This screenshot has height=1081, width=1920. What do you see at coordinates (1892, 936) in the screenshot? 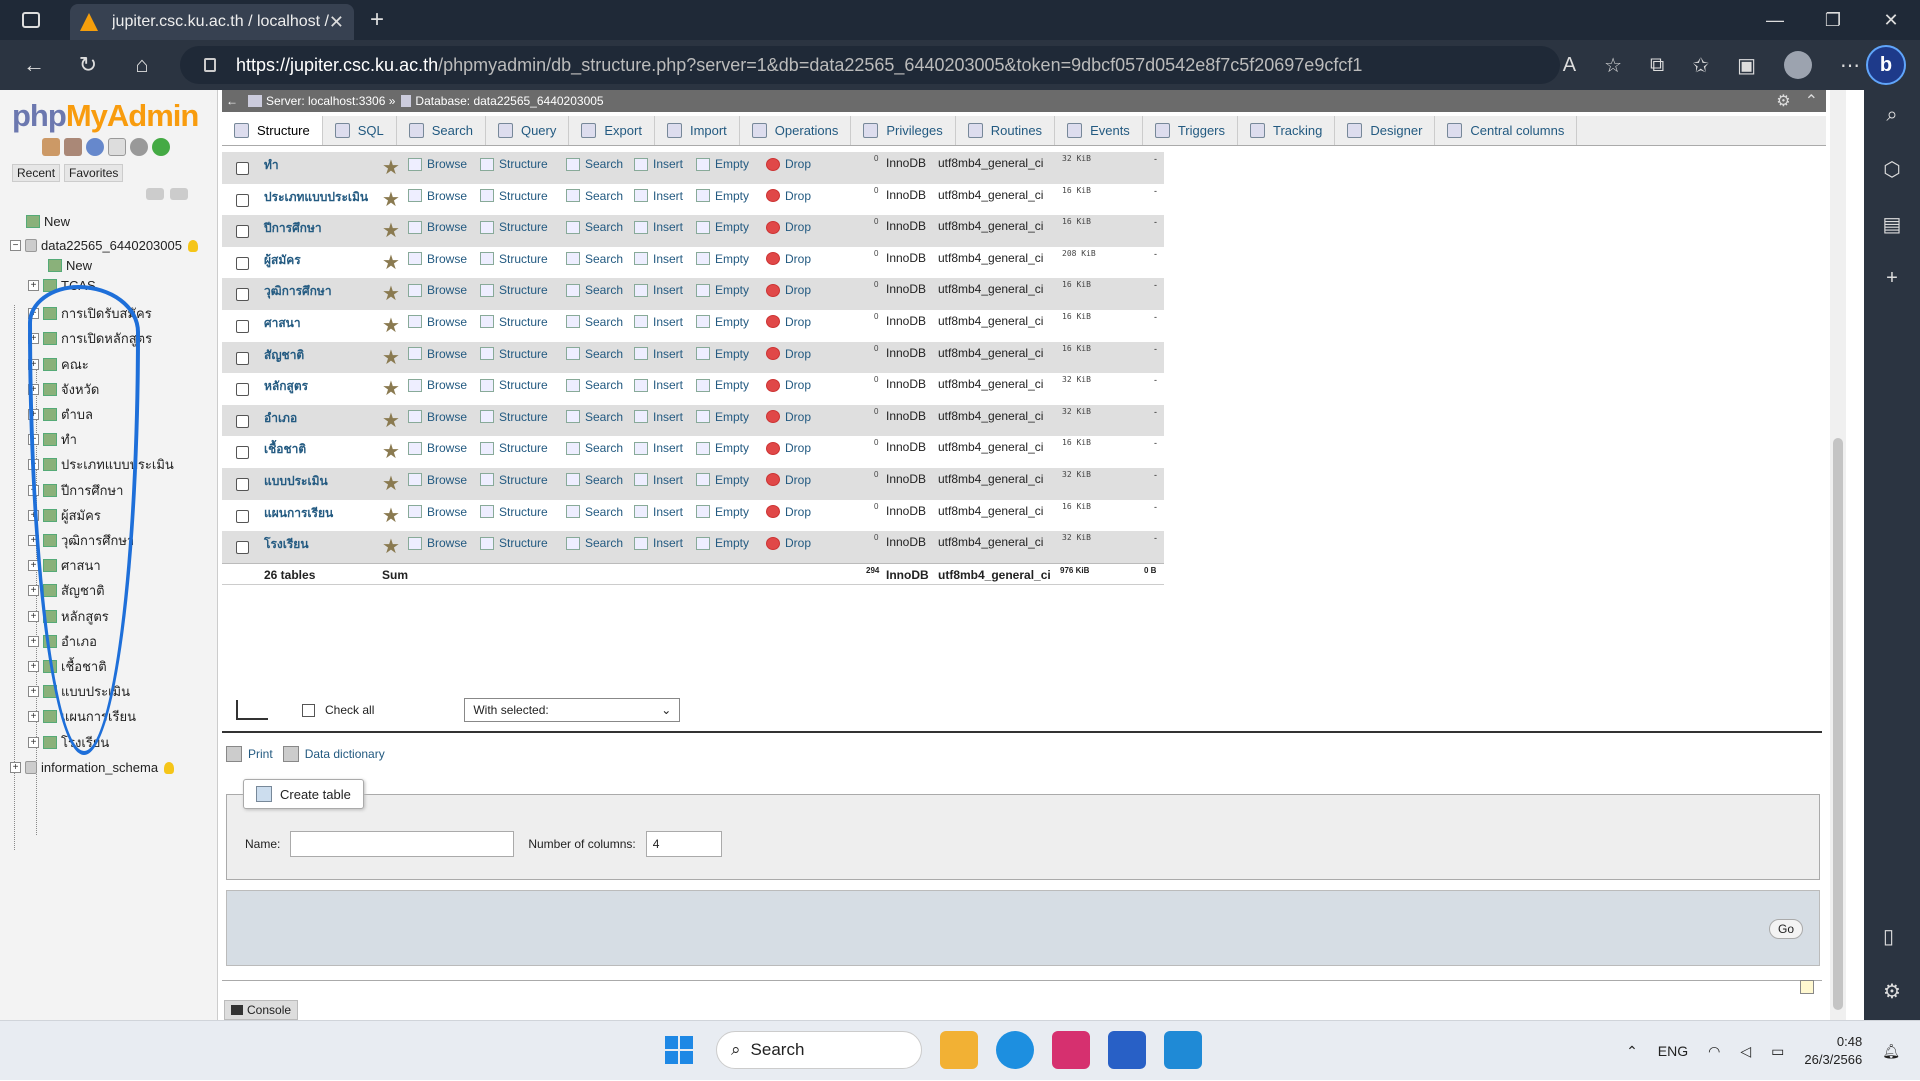
I see `sidebar-toggle-icon: ▯` at bounding box center [1892, 936].